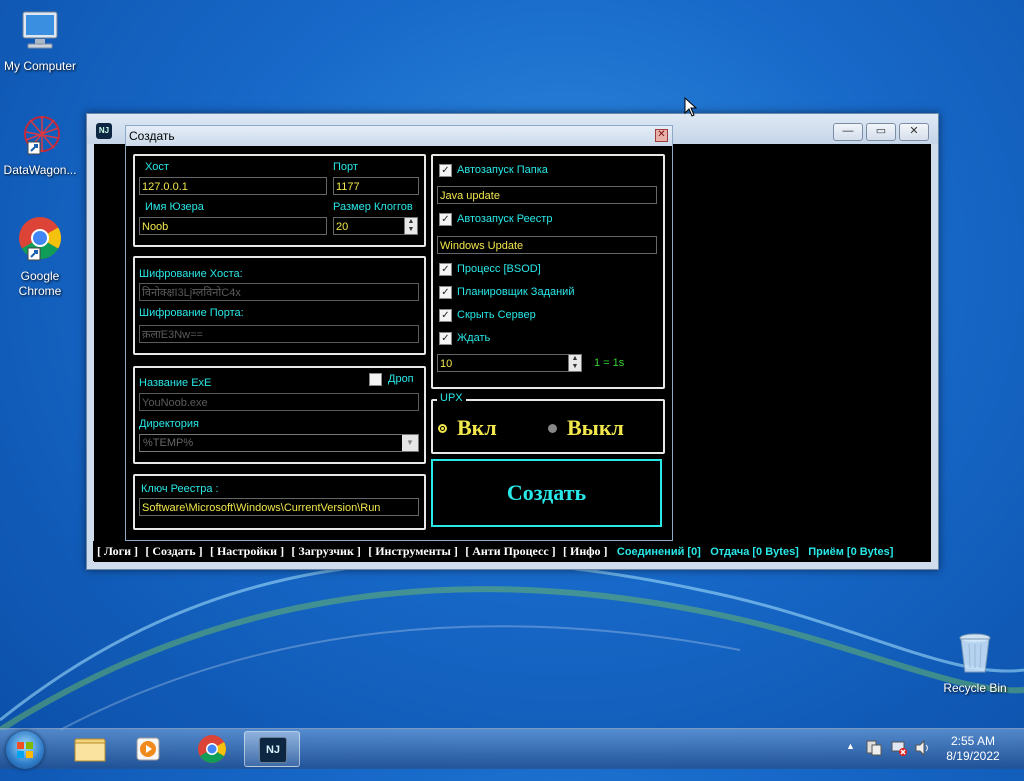 This screenshot has height=781, width=1024. Describe the element at coordinates (445, 170) in the screenshot. I see `autorun-folder-checkbox: ✓` at that location.